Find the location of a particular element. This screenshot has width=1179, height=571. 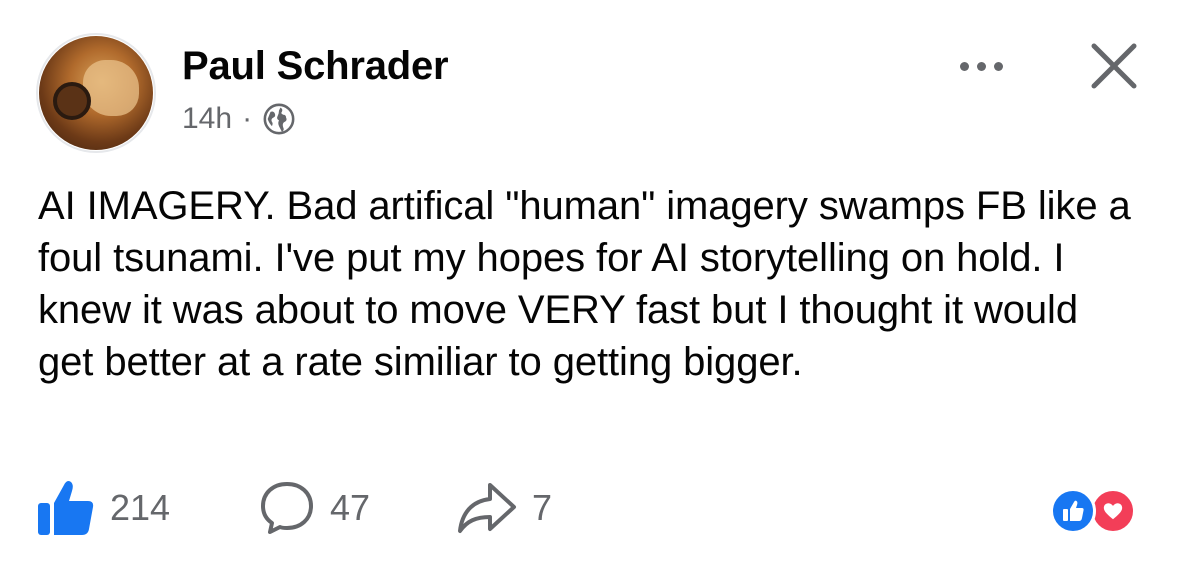

avatar-figure is located at coordinates (111, 88).